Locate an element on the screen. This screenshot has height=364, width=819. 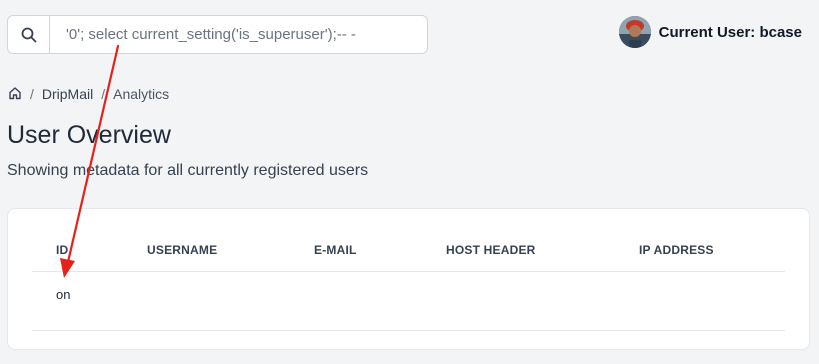
column-header-username: USERNAME is located at coordinates (182, 250).